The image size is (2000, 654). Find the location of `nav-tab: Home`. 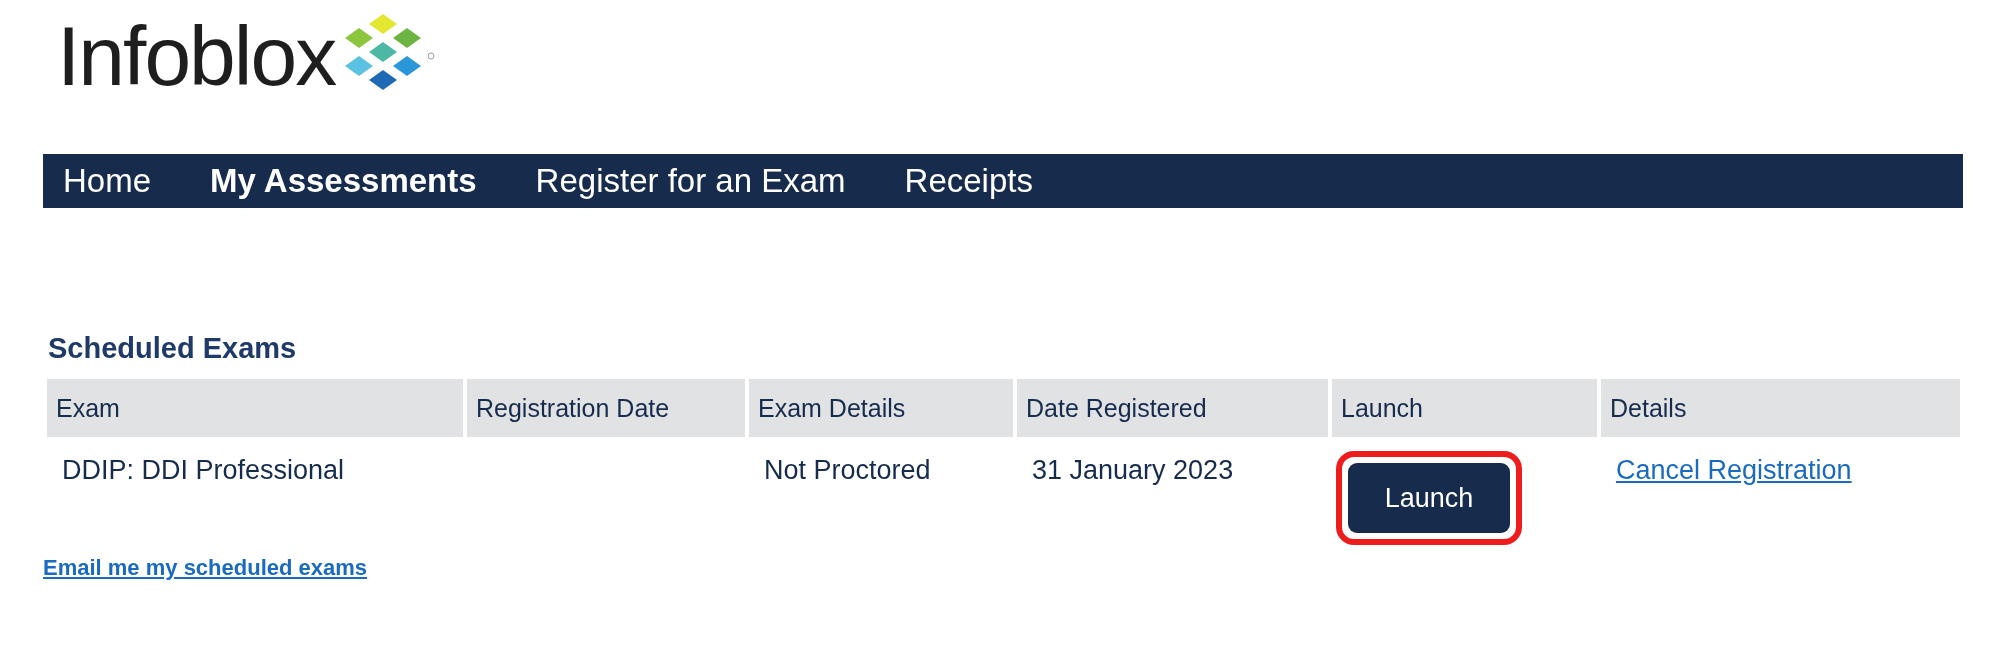

nav-tab: Home is located at coordinates (107, 181).